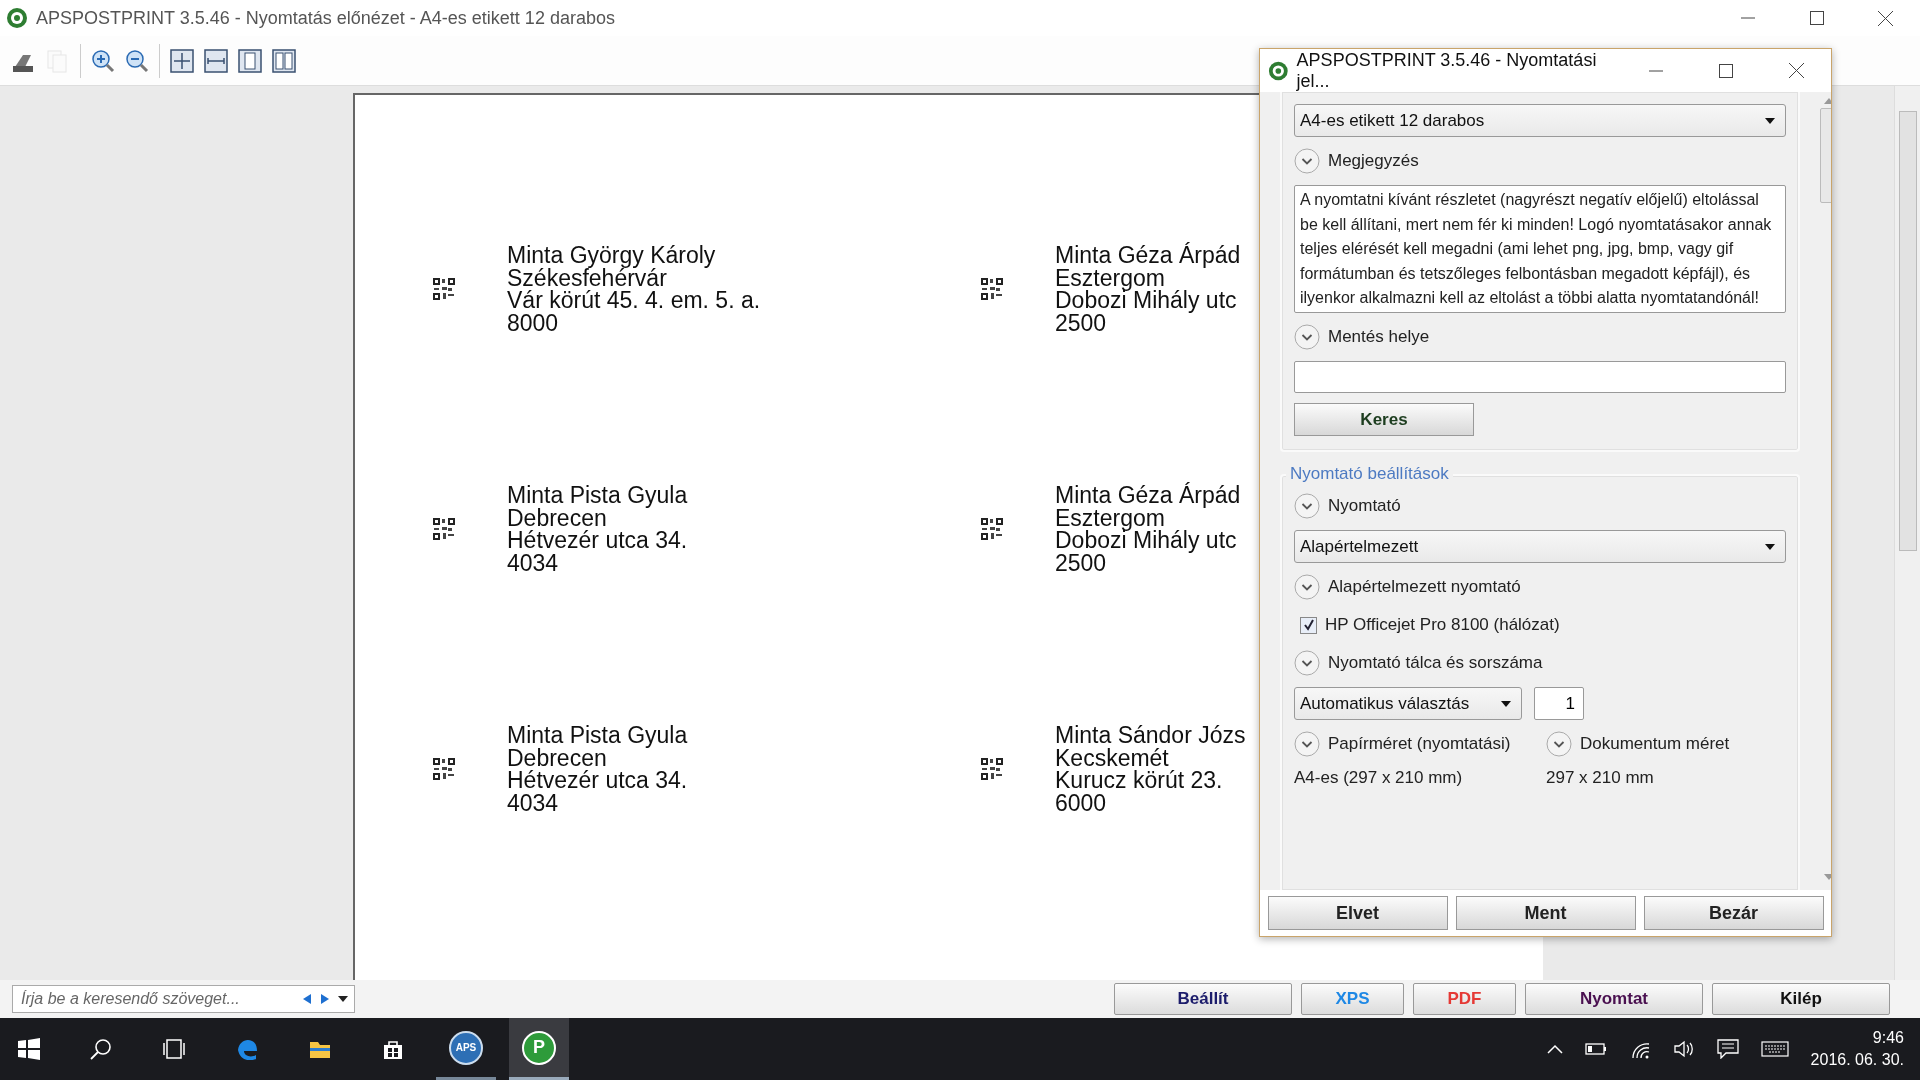 The width and height of the screenshot is (1920, 1080). I want to click on clock-date: 2016. 06. 30., so click(1857, 1060).